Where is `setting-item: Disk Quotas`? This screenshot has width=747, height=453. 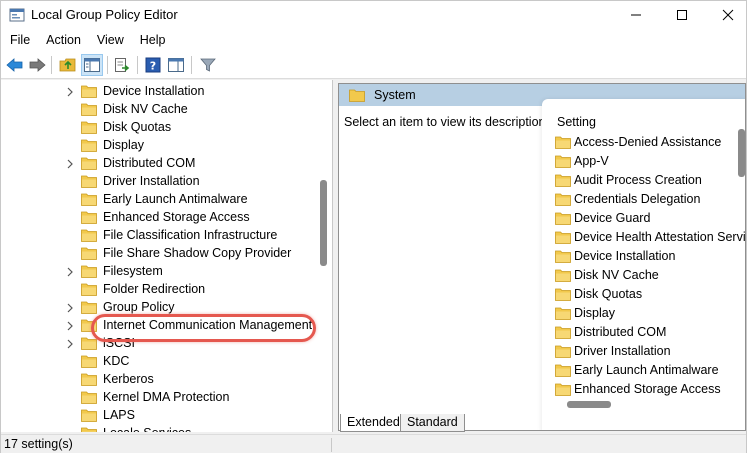
setting-item: Disk Quotas is located at coordinates (649, 294).